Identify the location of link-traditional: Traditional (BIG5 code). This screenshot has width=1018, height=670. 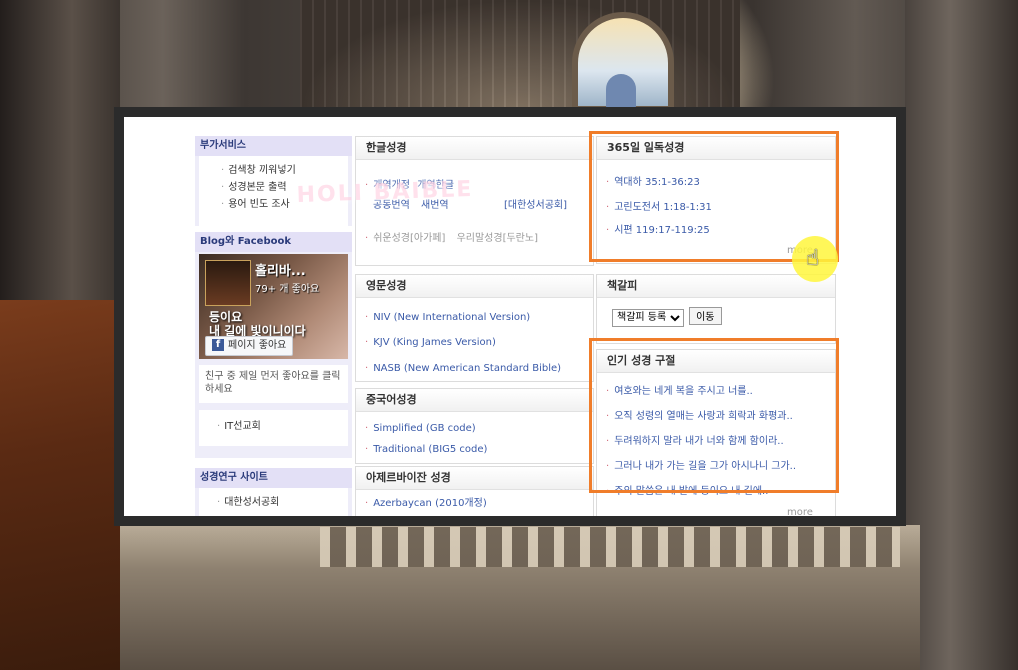
(430, 449).